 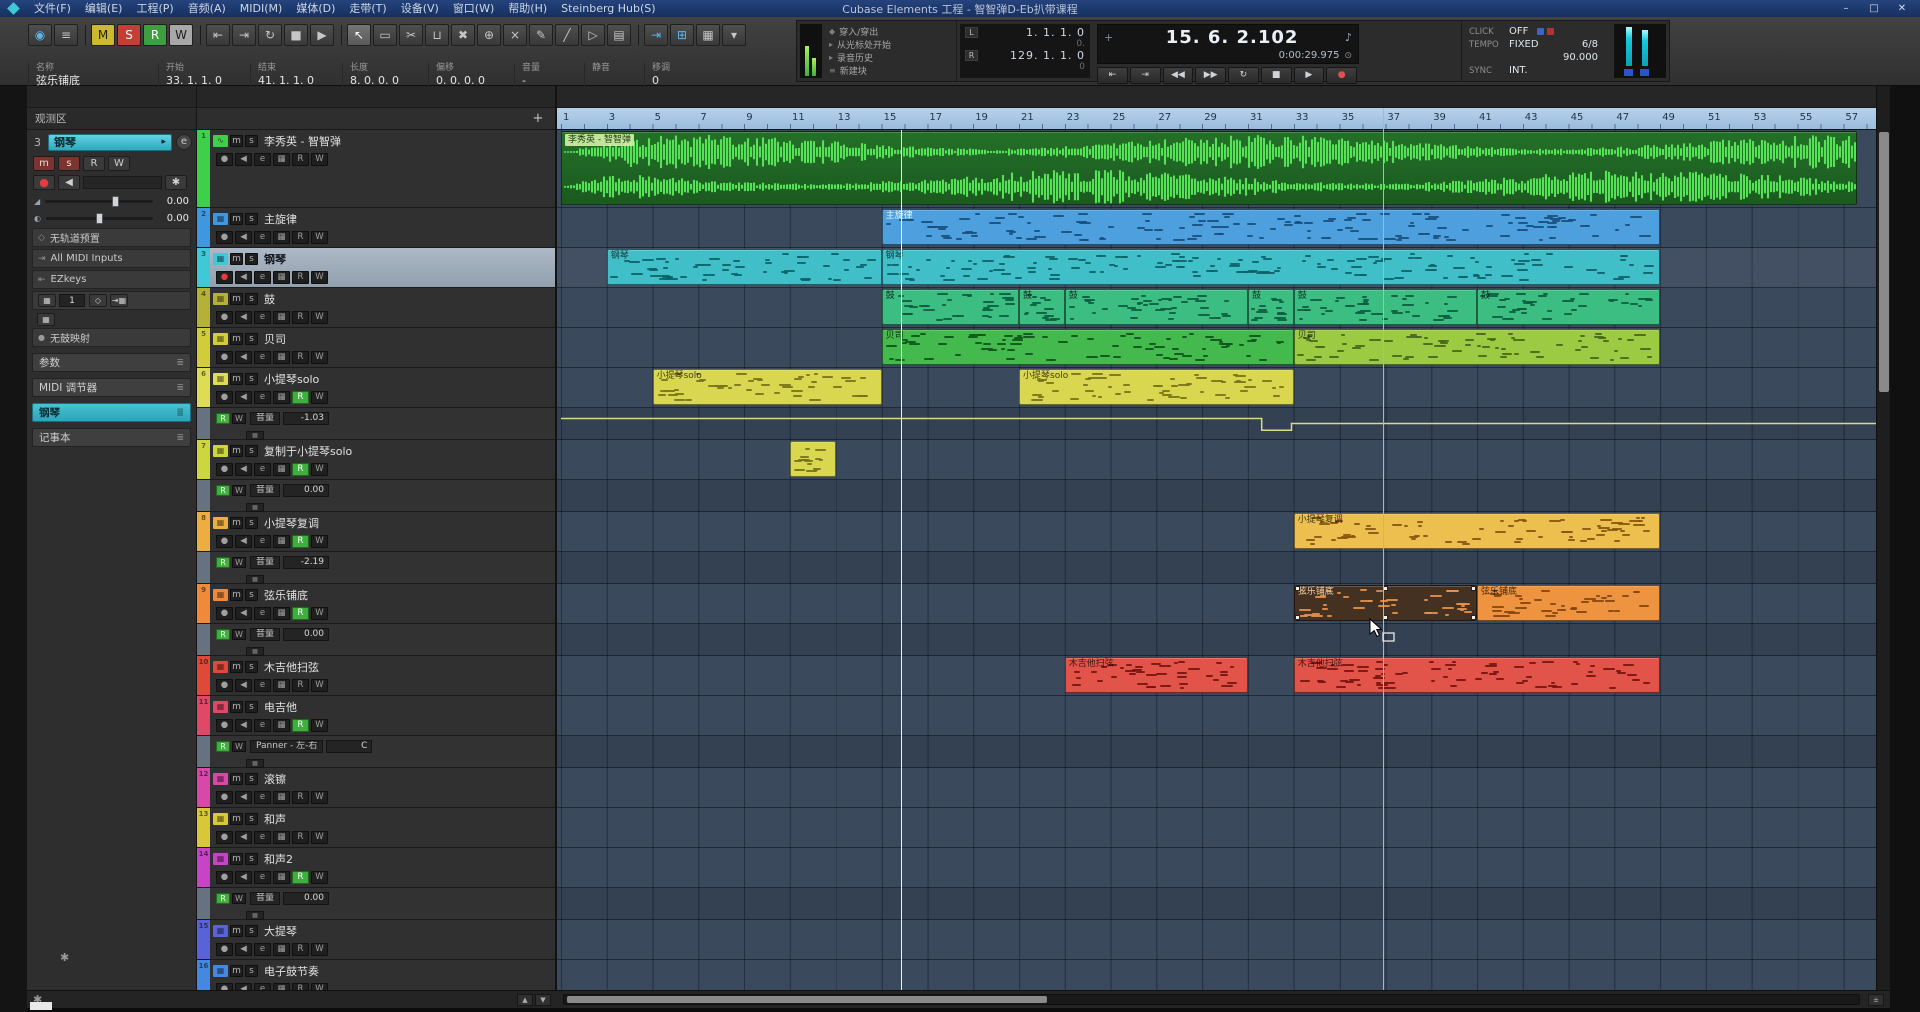 I want to click on arrangement-track-lane: 木吉他扫弦 木吉他扫弦, so click(x=1216, y=676).